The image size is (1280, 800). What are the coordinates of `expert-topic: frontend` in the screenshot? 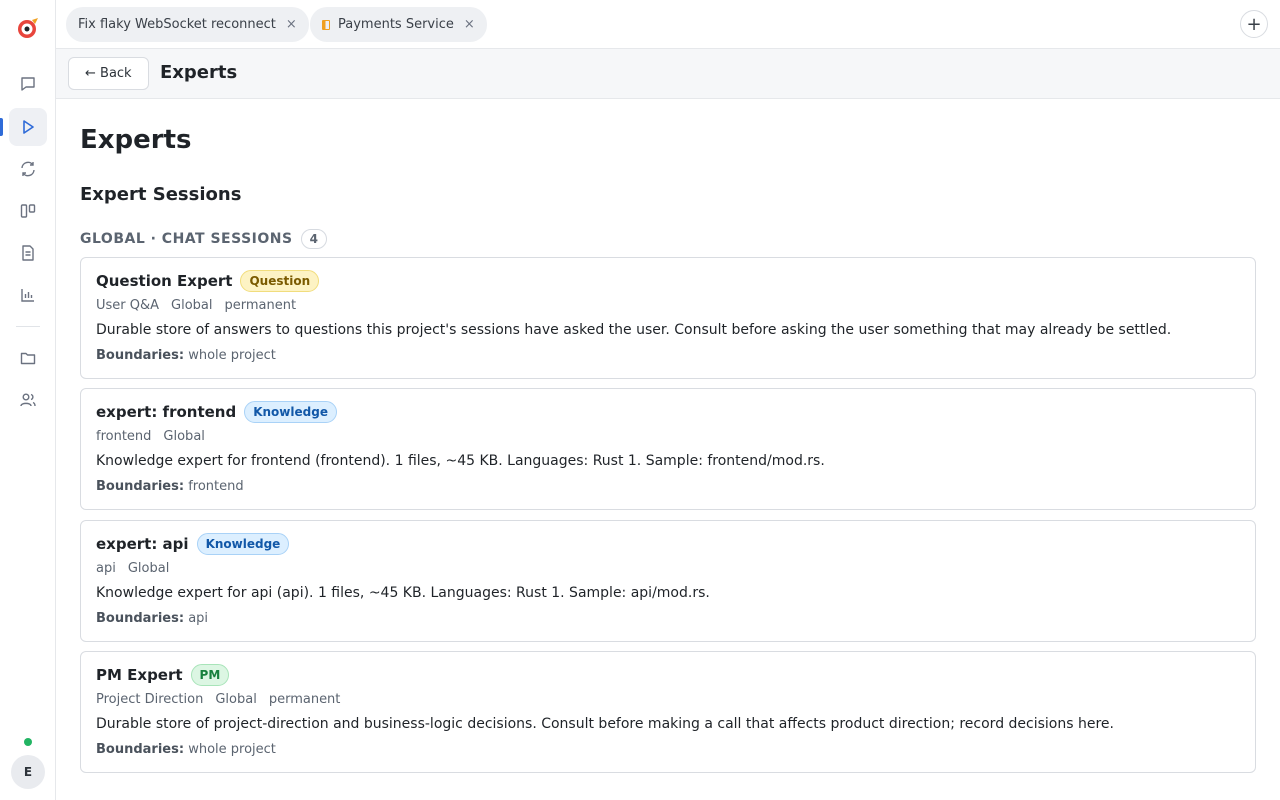 It's located at (124, 436).